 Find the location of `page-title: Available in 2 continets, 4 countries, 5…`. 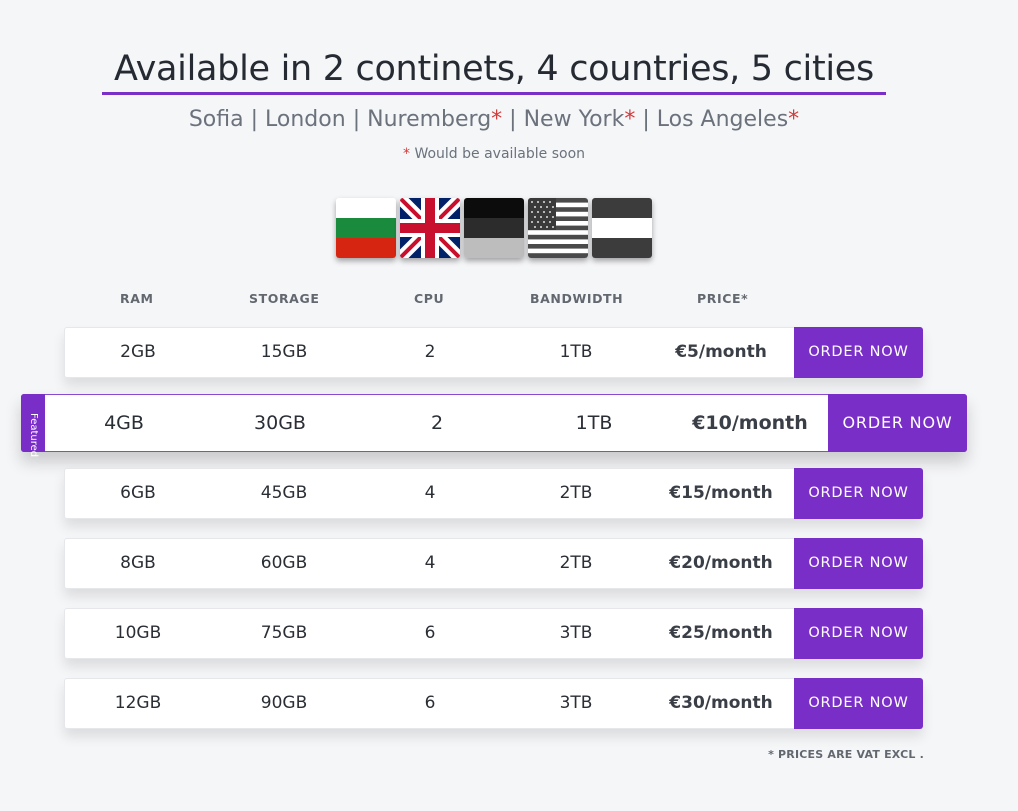

page-title: Available in 2 continets, 4 countries, 5… is located at coordinates (494, 70).